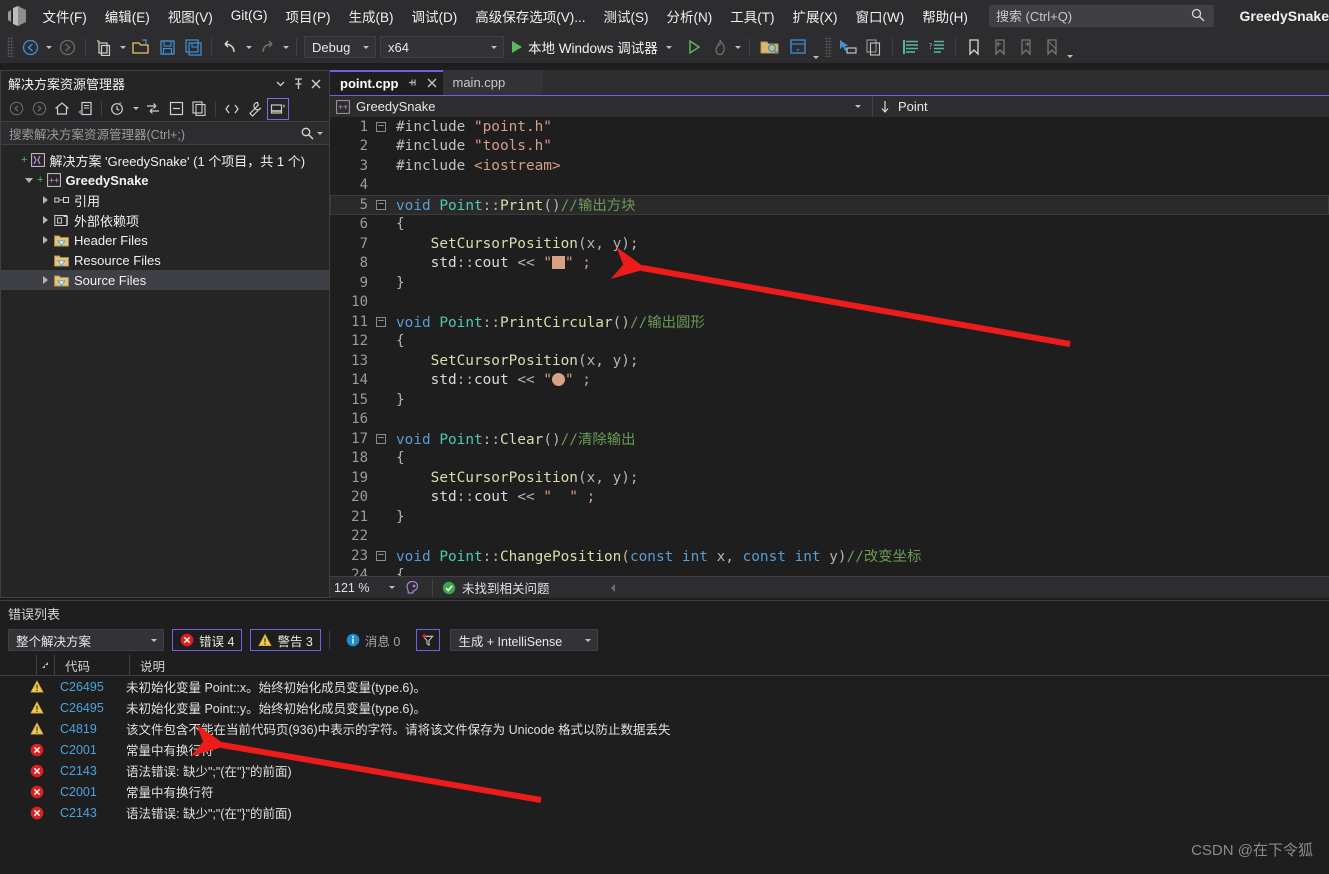 Image resolution: width=1329 pixels, height=874 pixels. Describe the element at coordinates (1101, 15) in the screenshot. I see `quick-launch-search: 搜索 (Ctrl+Q)` at that location.